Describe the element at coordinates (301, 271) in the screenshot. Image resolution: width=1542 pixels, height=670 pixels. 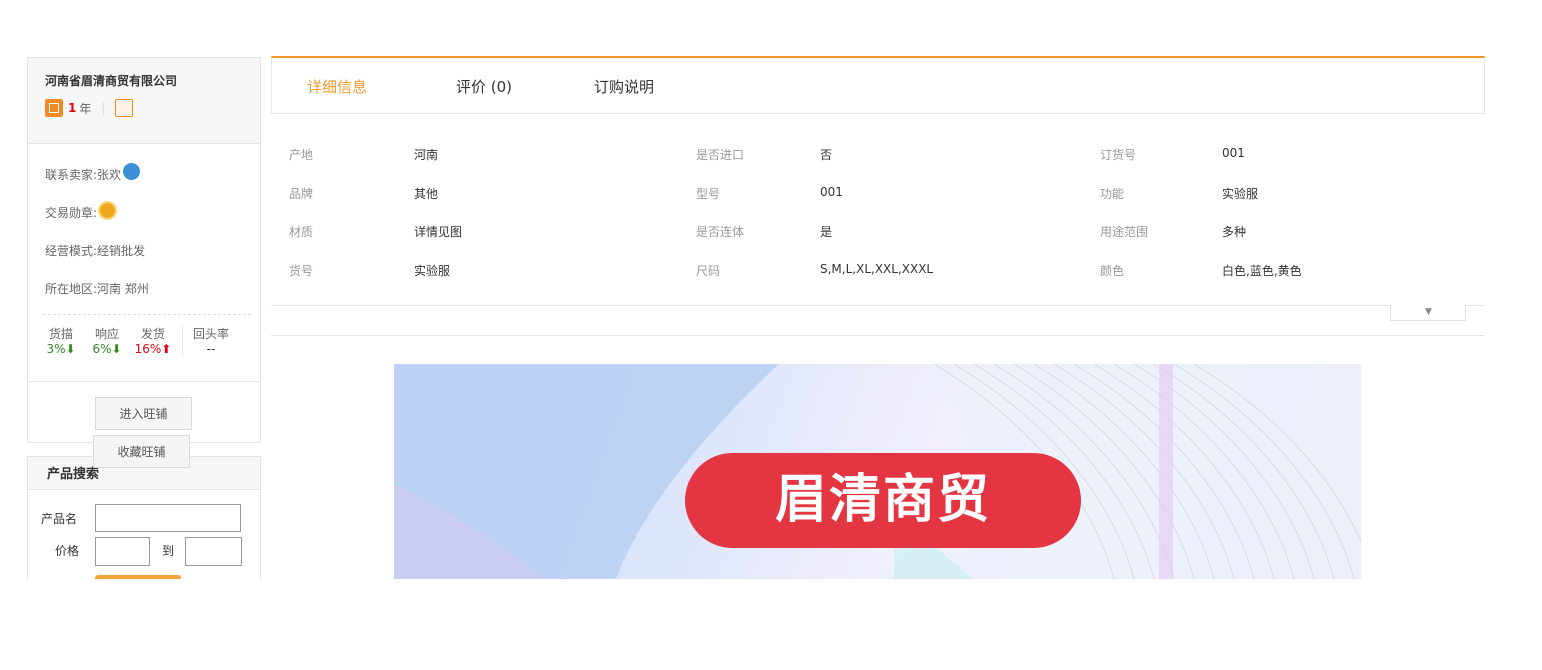
I see `attr-key: 货号` at that location.